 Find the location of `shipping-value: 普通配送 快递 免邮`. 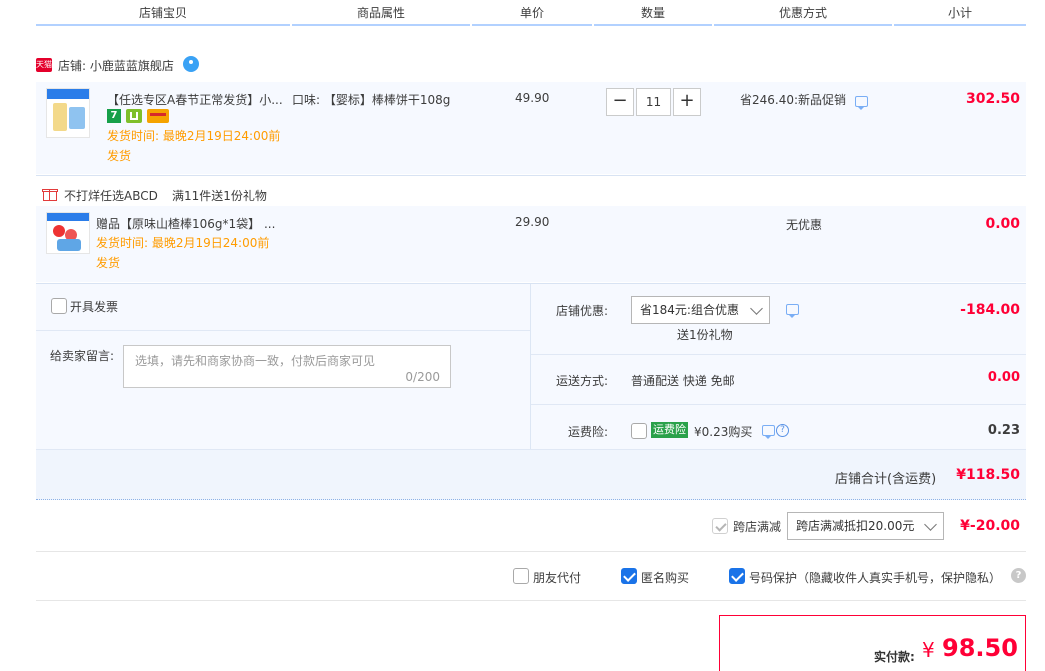

shipping-value: 普通配送 快递 免邮 is located at coordinates (683, 381).